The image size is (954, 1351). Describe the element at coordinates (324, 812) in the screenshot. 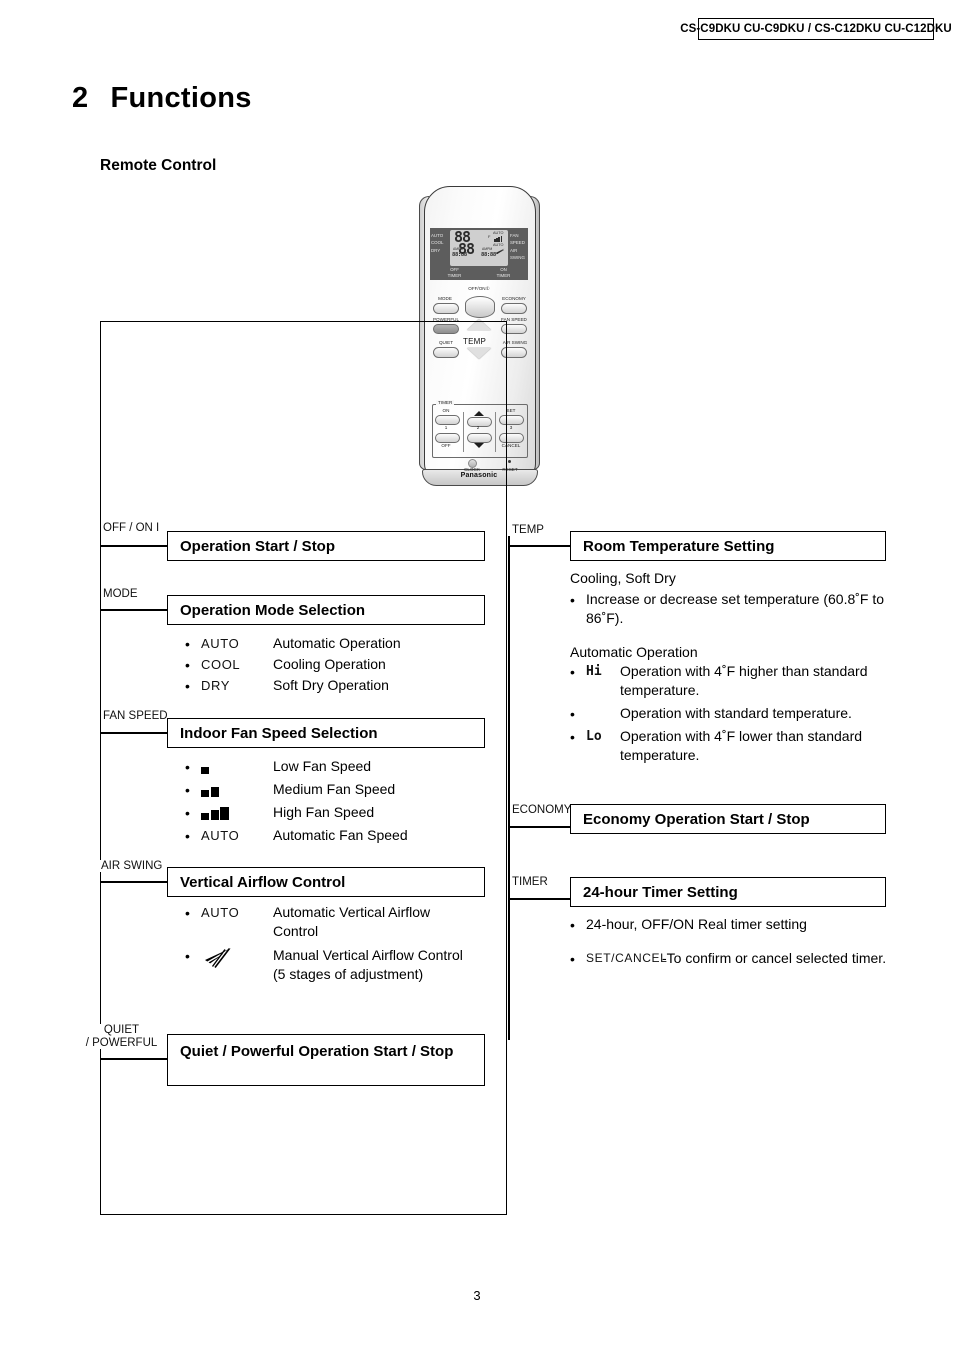

I see `fan-speed-description: High Fan Speed` at that location.